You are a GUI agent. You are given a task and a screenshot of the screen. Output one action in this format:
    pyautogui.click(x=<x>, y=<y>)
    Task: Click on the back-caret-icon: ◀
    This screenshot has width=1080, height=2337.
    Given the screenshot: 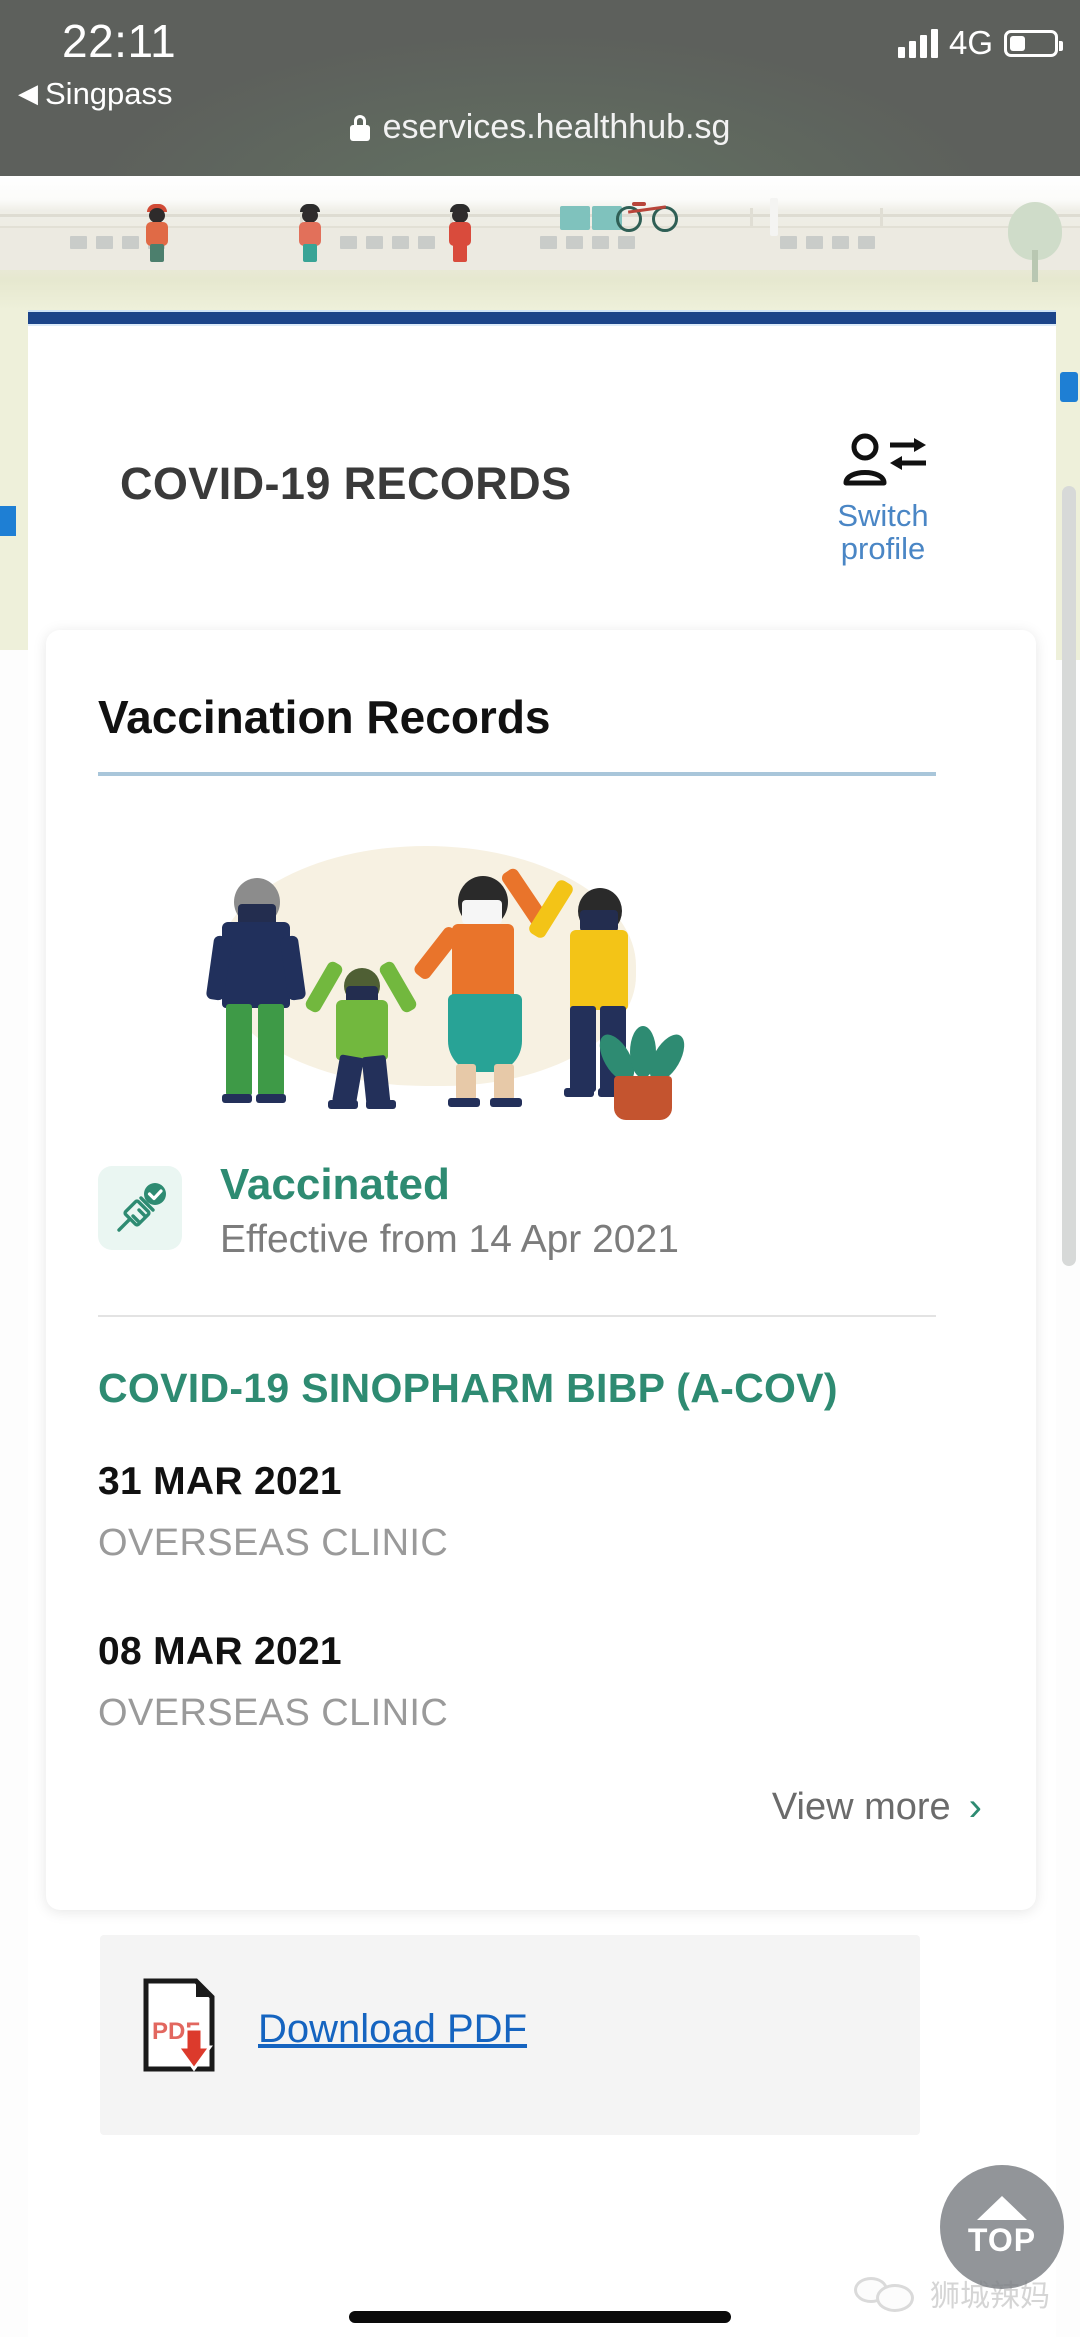 What is the action you would take?
    pyautogui.click(x=28, y=93)
    